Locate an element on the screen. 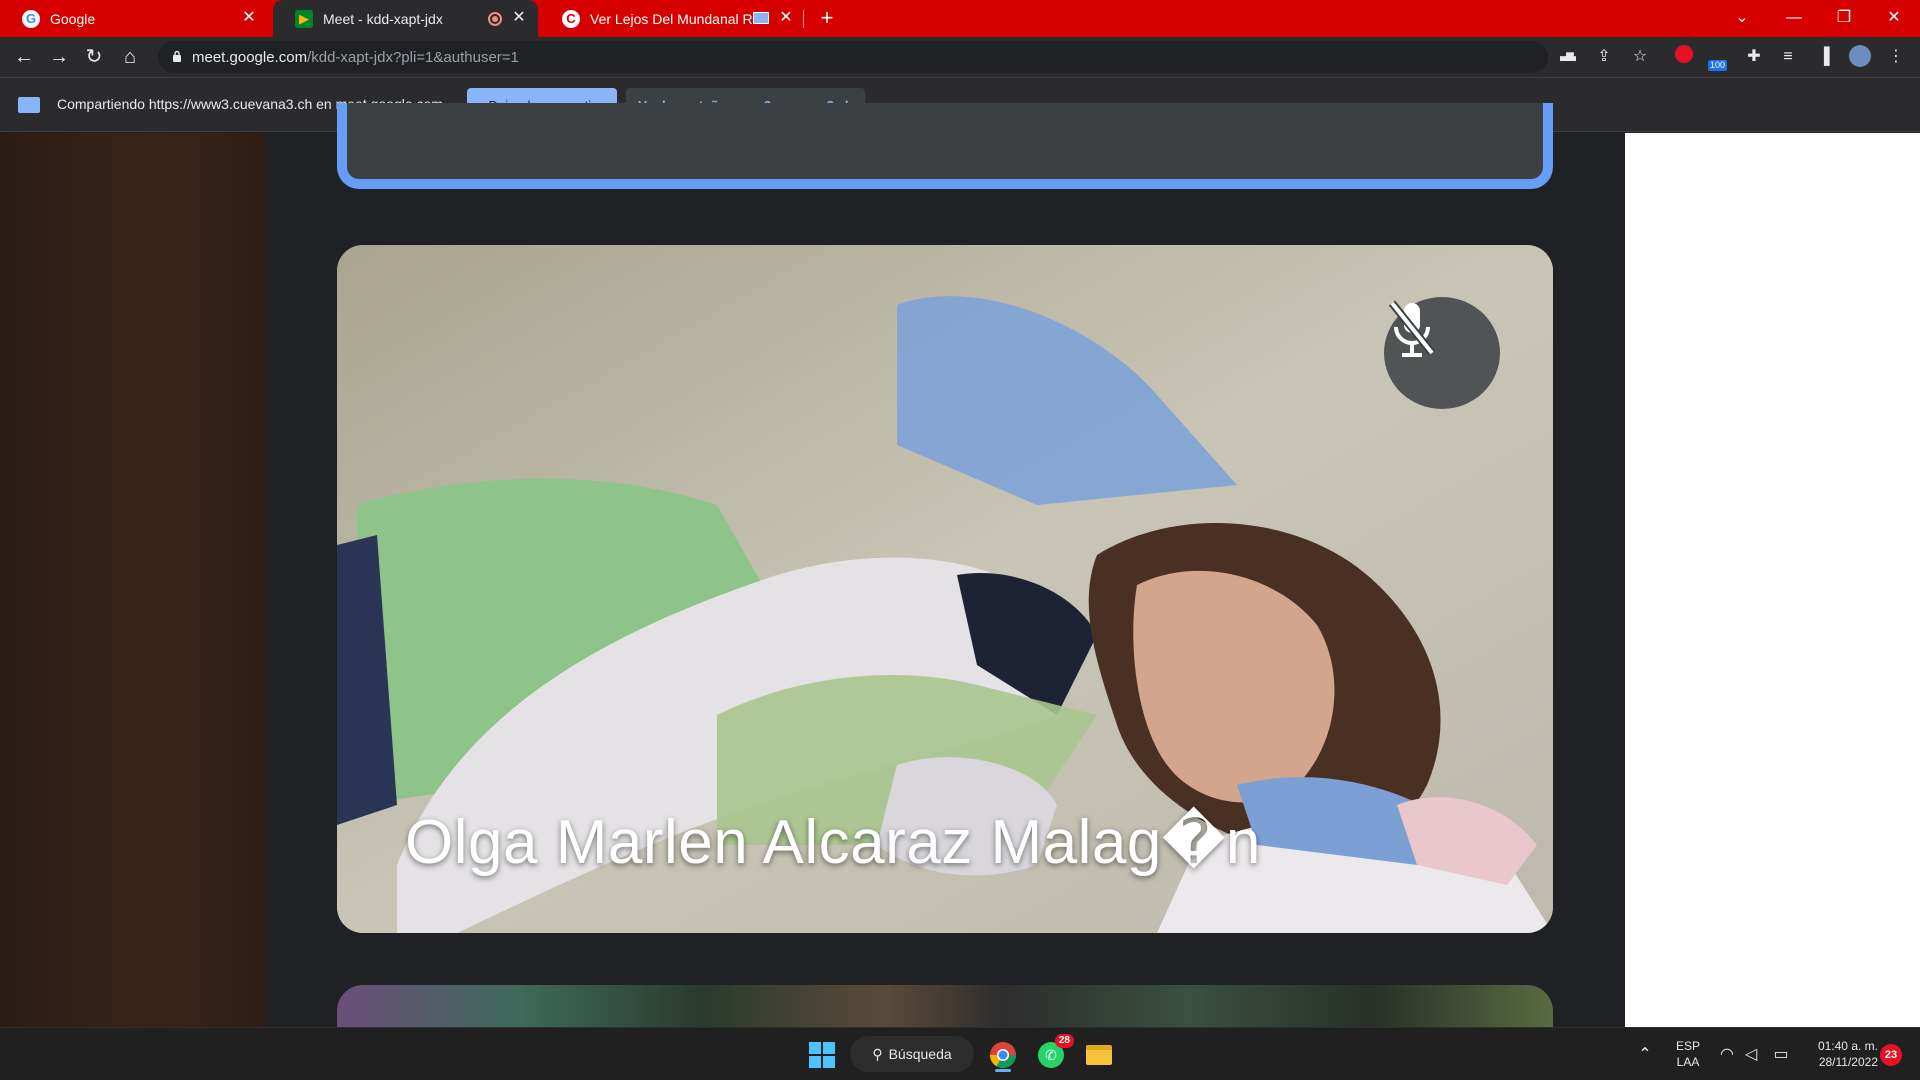 Image resolution: width=1920 pixels, height=1080 pixels. whatsapp-taskbar-icon: ✆ 28 is located at coordinates (1053, 1054).